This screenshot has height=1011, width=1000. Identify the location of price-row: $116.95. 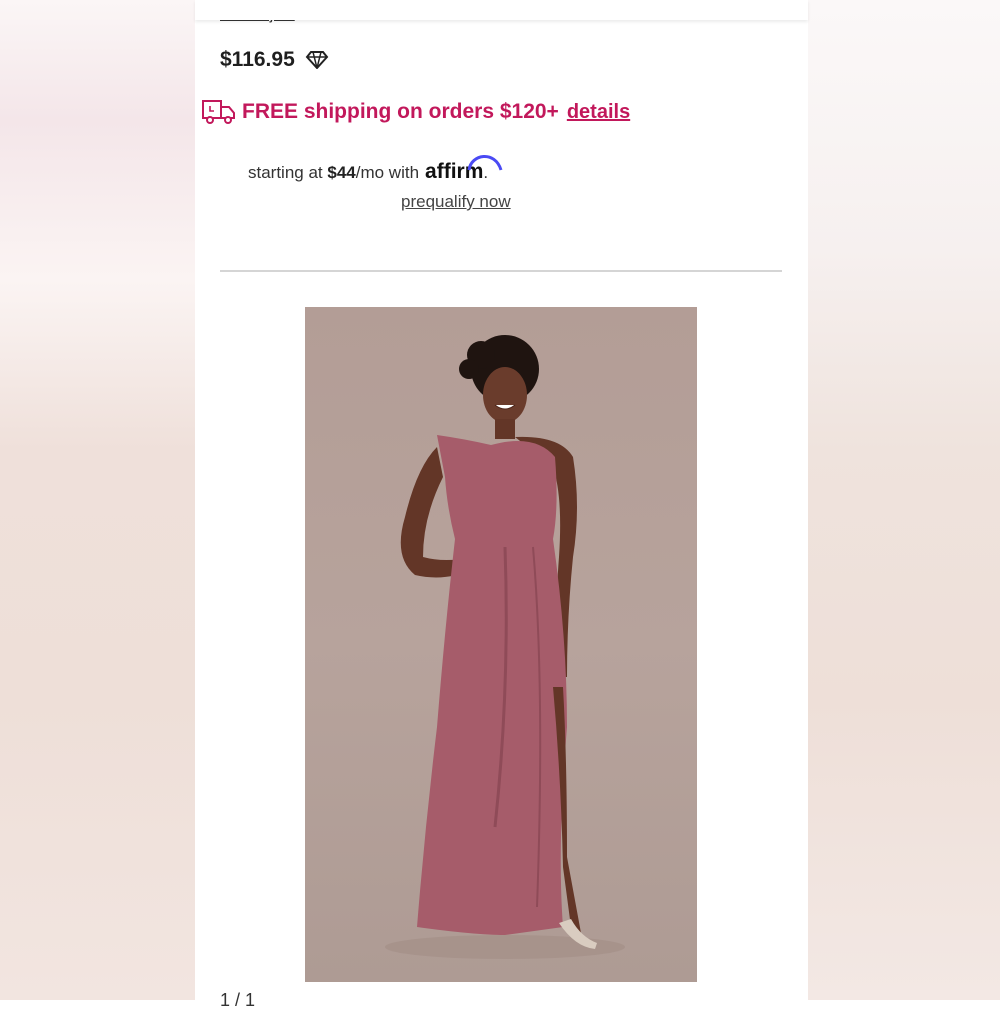
(274, 60).